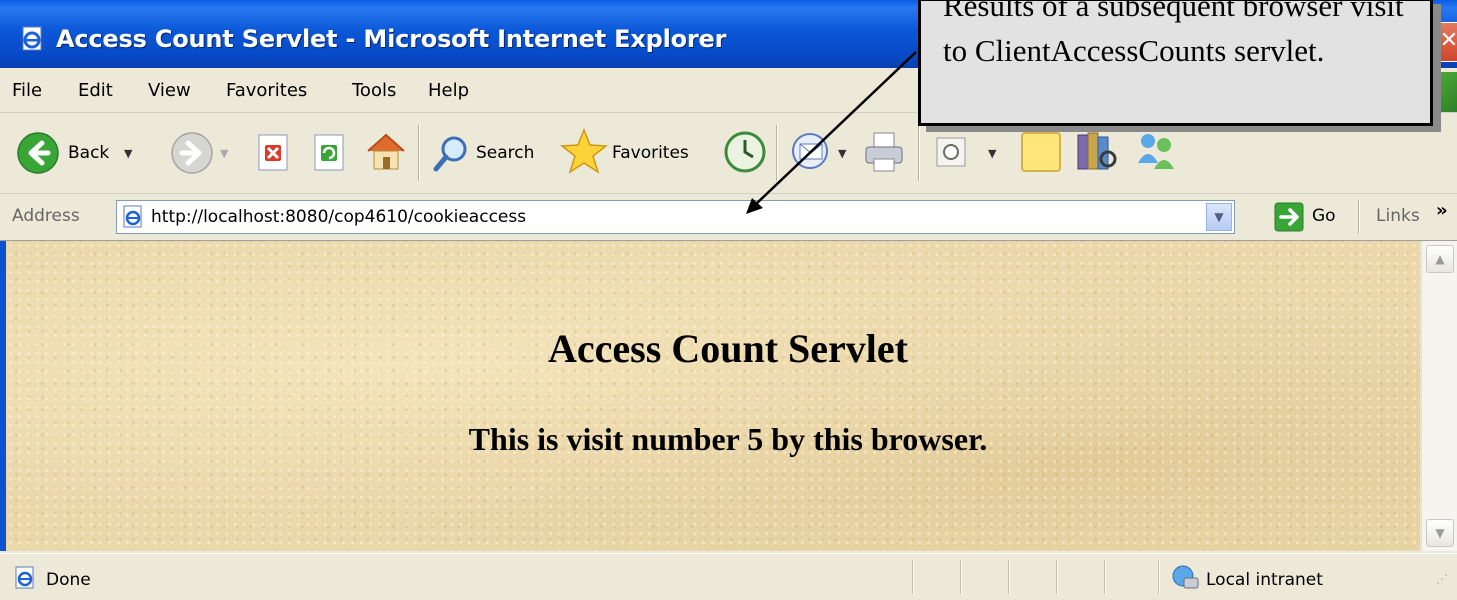  Describe the element at coordinates (224, 153) in the screenshot. I see `forward-dropdown-icon: ▼` at that location.